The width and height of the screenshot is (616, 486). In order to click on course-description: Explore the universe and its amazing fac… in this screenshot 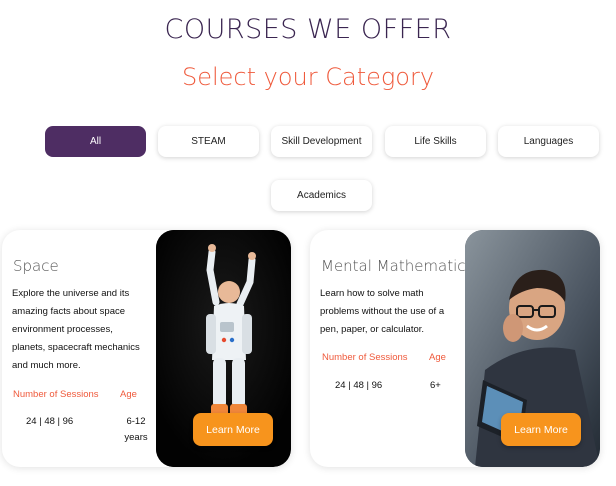, I will do `click(76, 329)`.